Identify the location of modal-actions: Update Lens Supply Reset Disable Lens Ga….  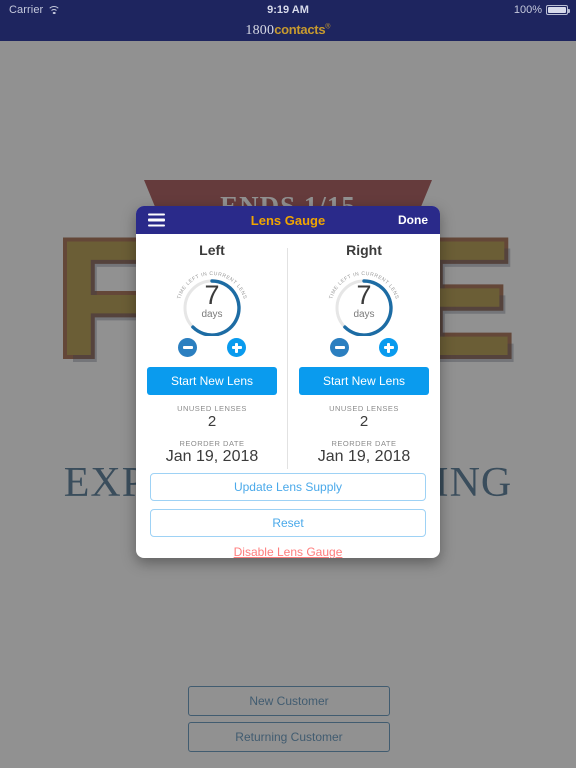
(288, 511).